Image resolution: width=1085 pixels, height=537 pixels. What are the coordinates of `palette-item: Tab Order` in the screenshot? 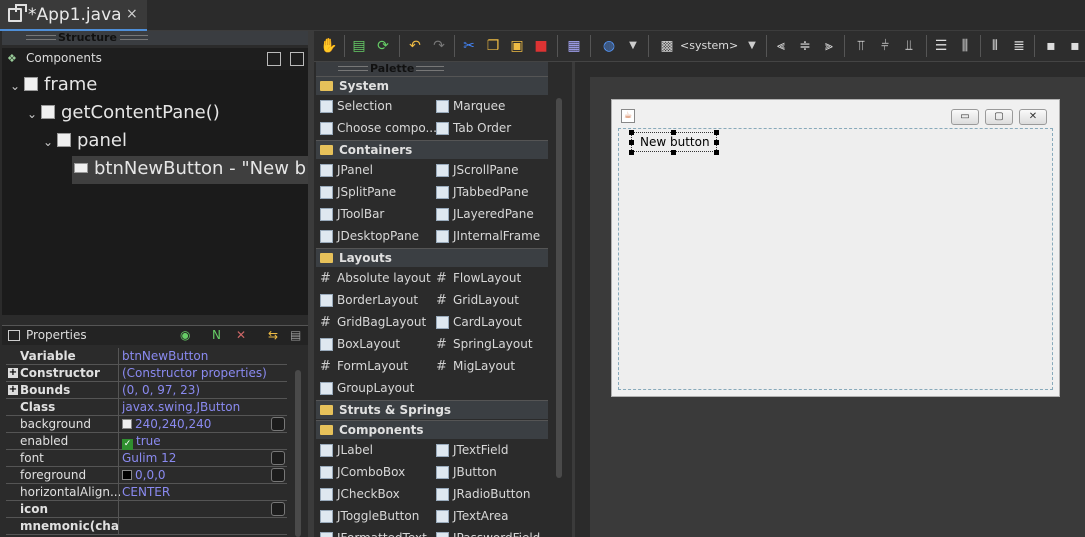 It's located at (489, 129).